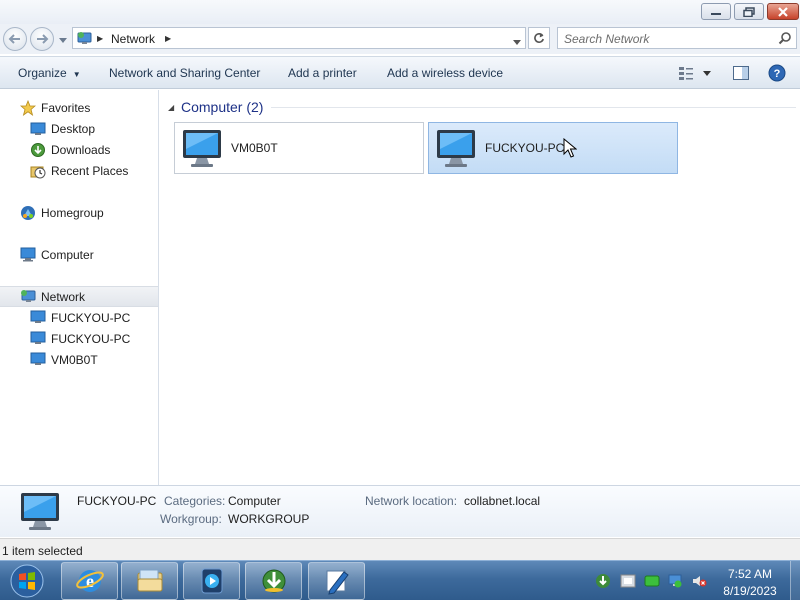 This screenshot has height=600, width=800. What do you see at coordinates (628, 581) in the screenshot?
I see `tray-action-center-icon` at bounding box center [628, 581].